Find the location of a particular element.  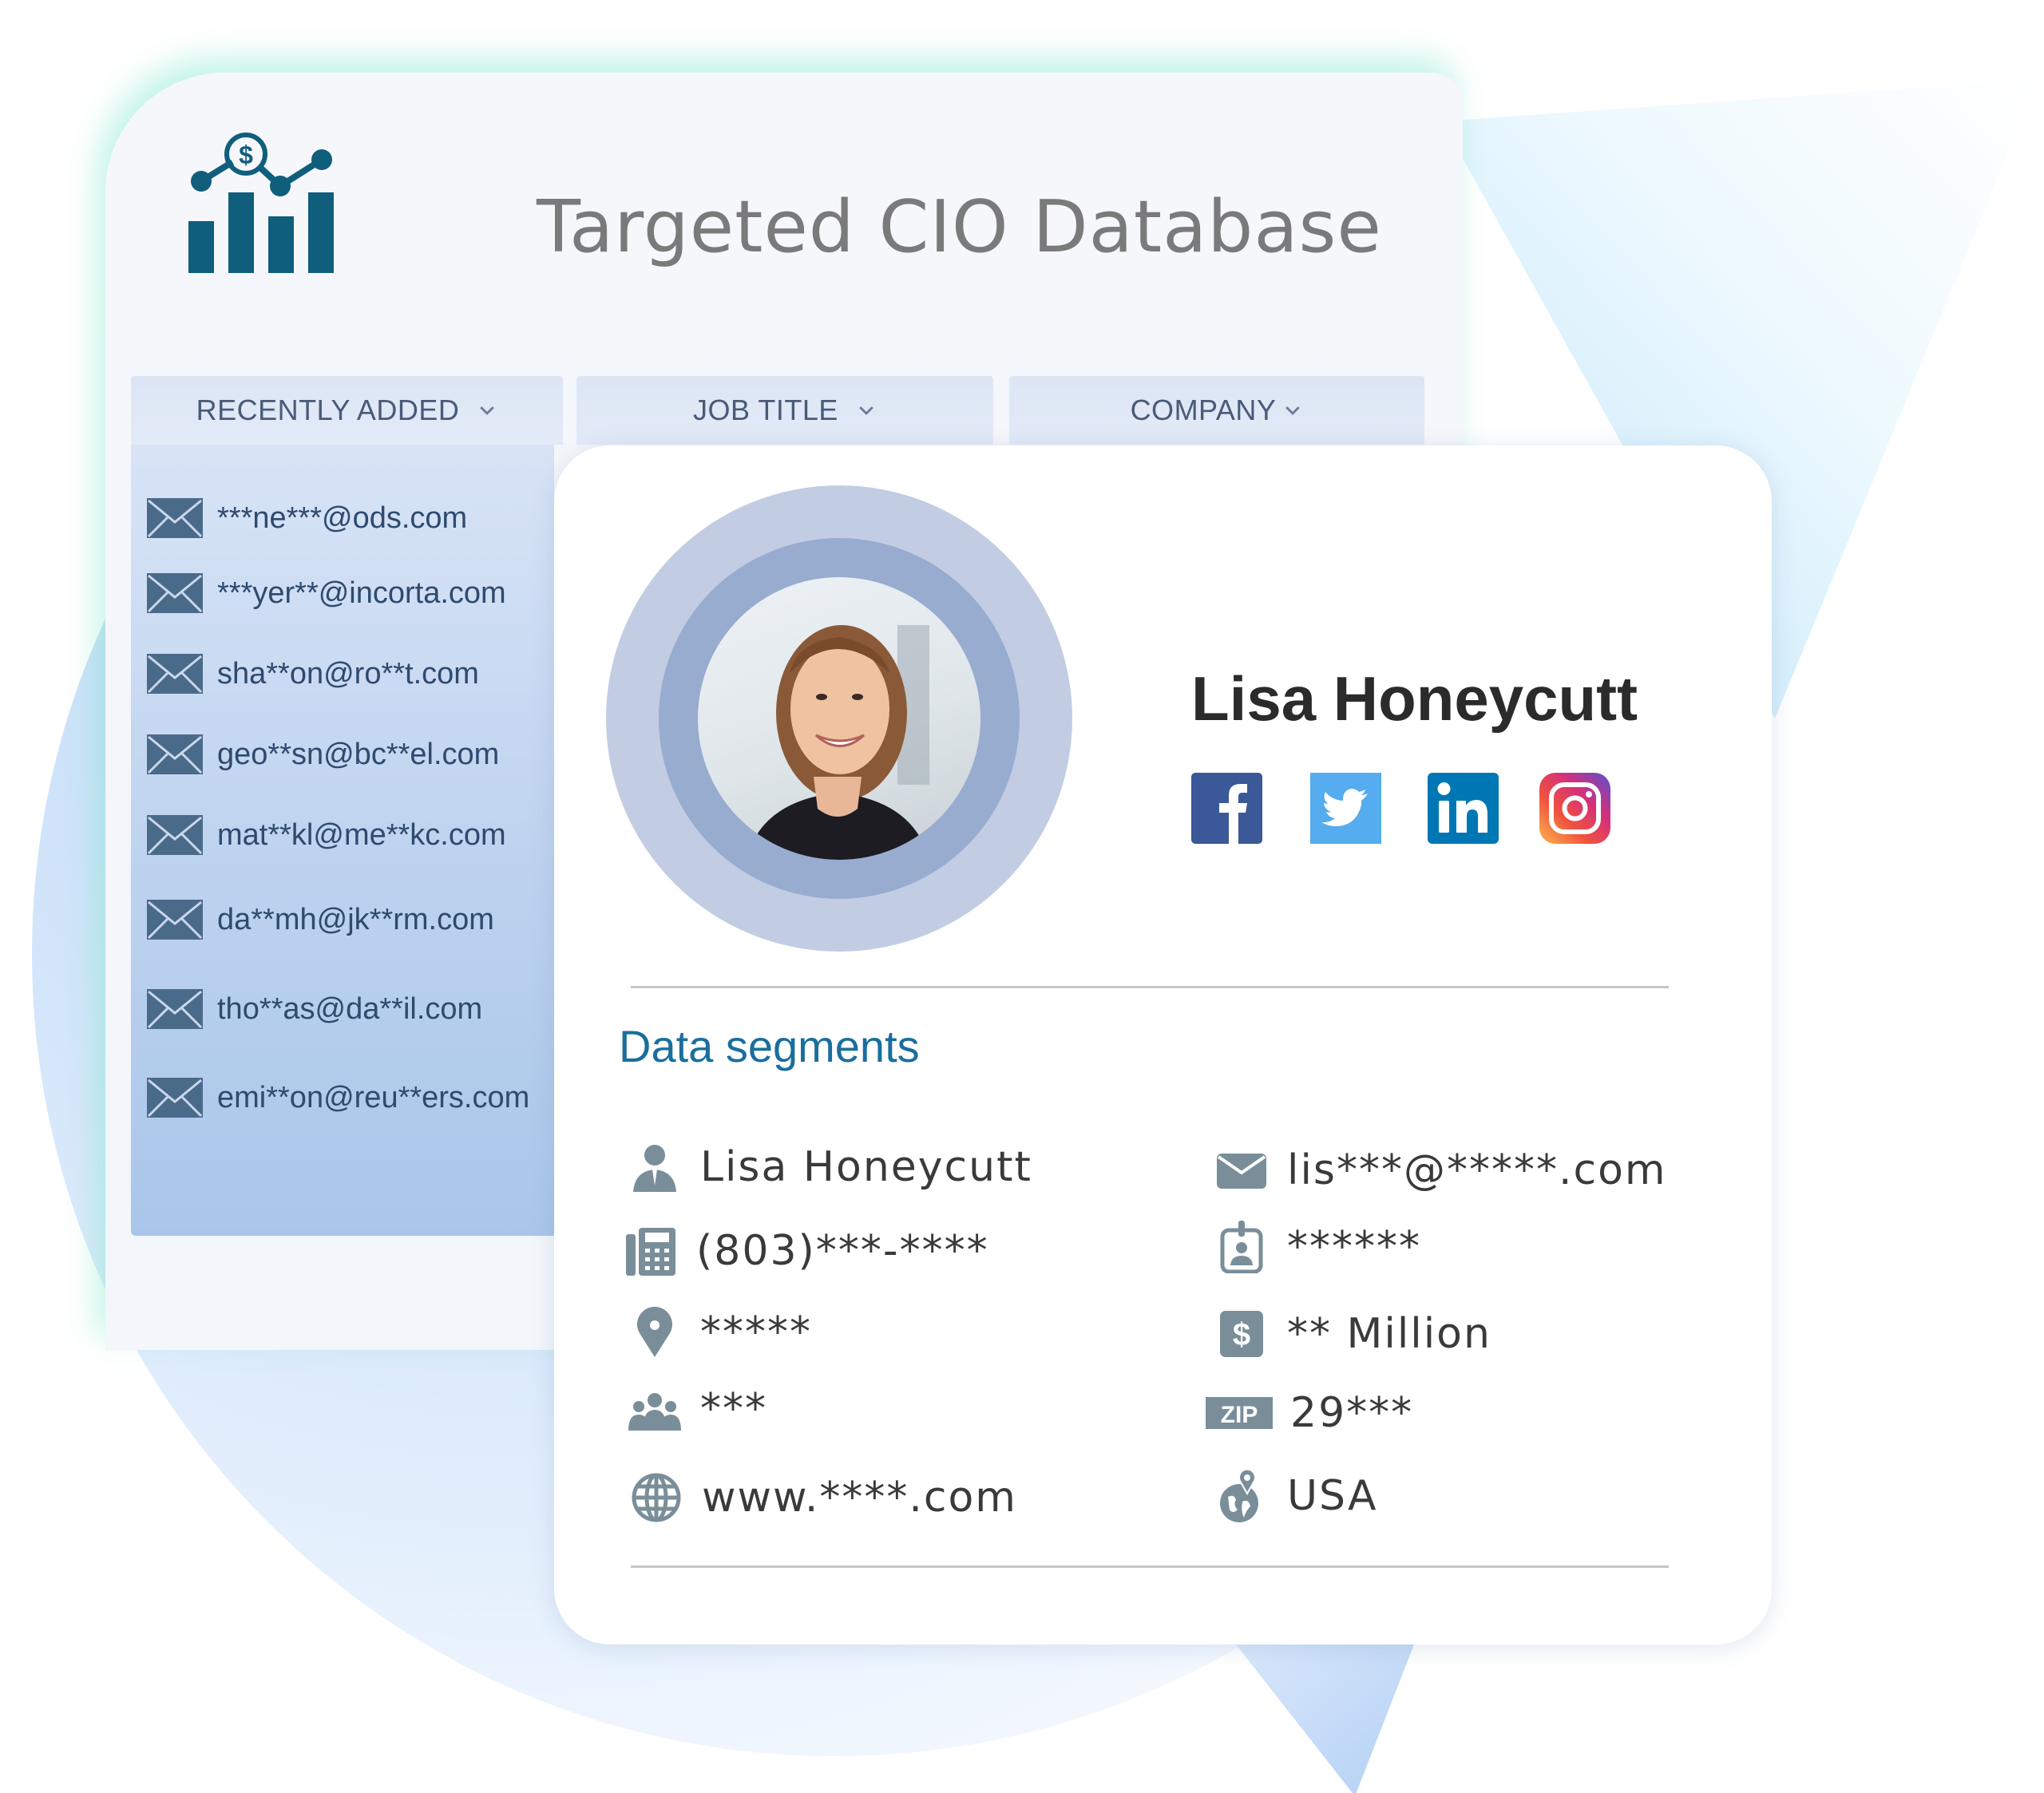

dollar-icon: $ is located at coordinates (1241, 1334).